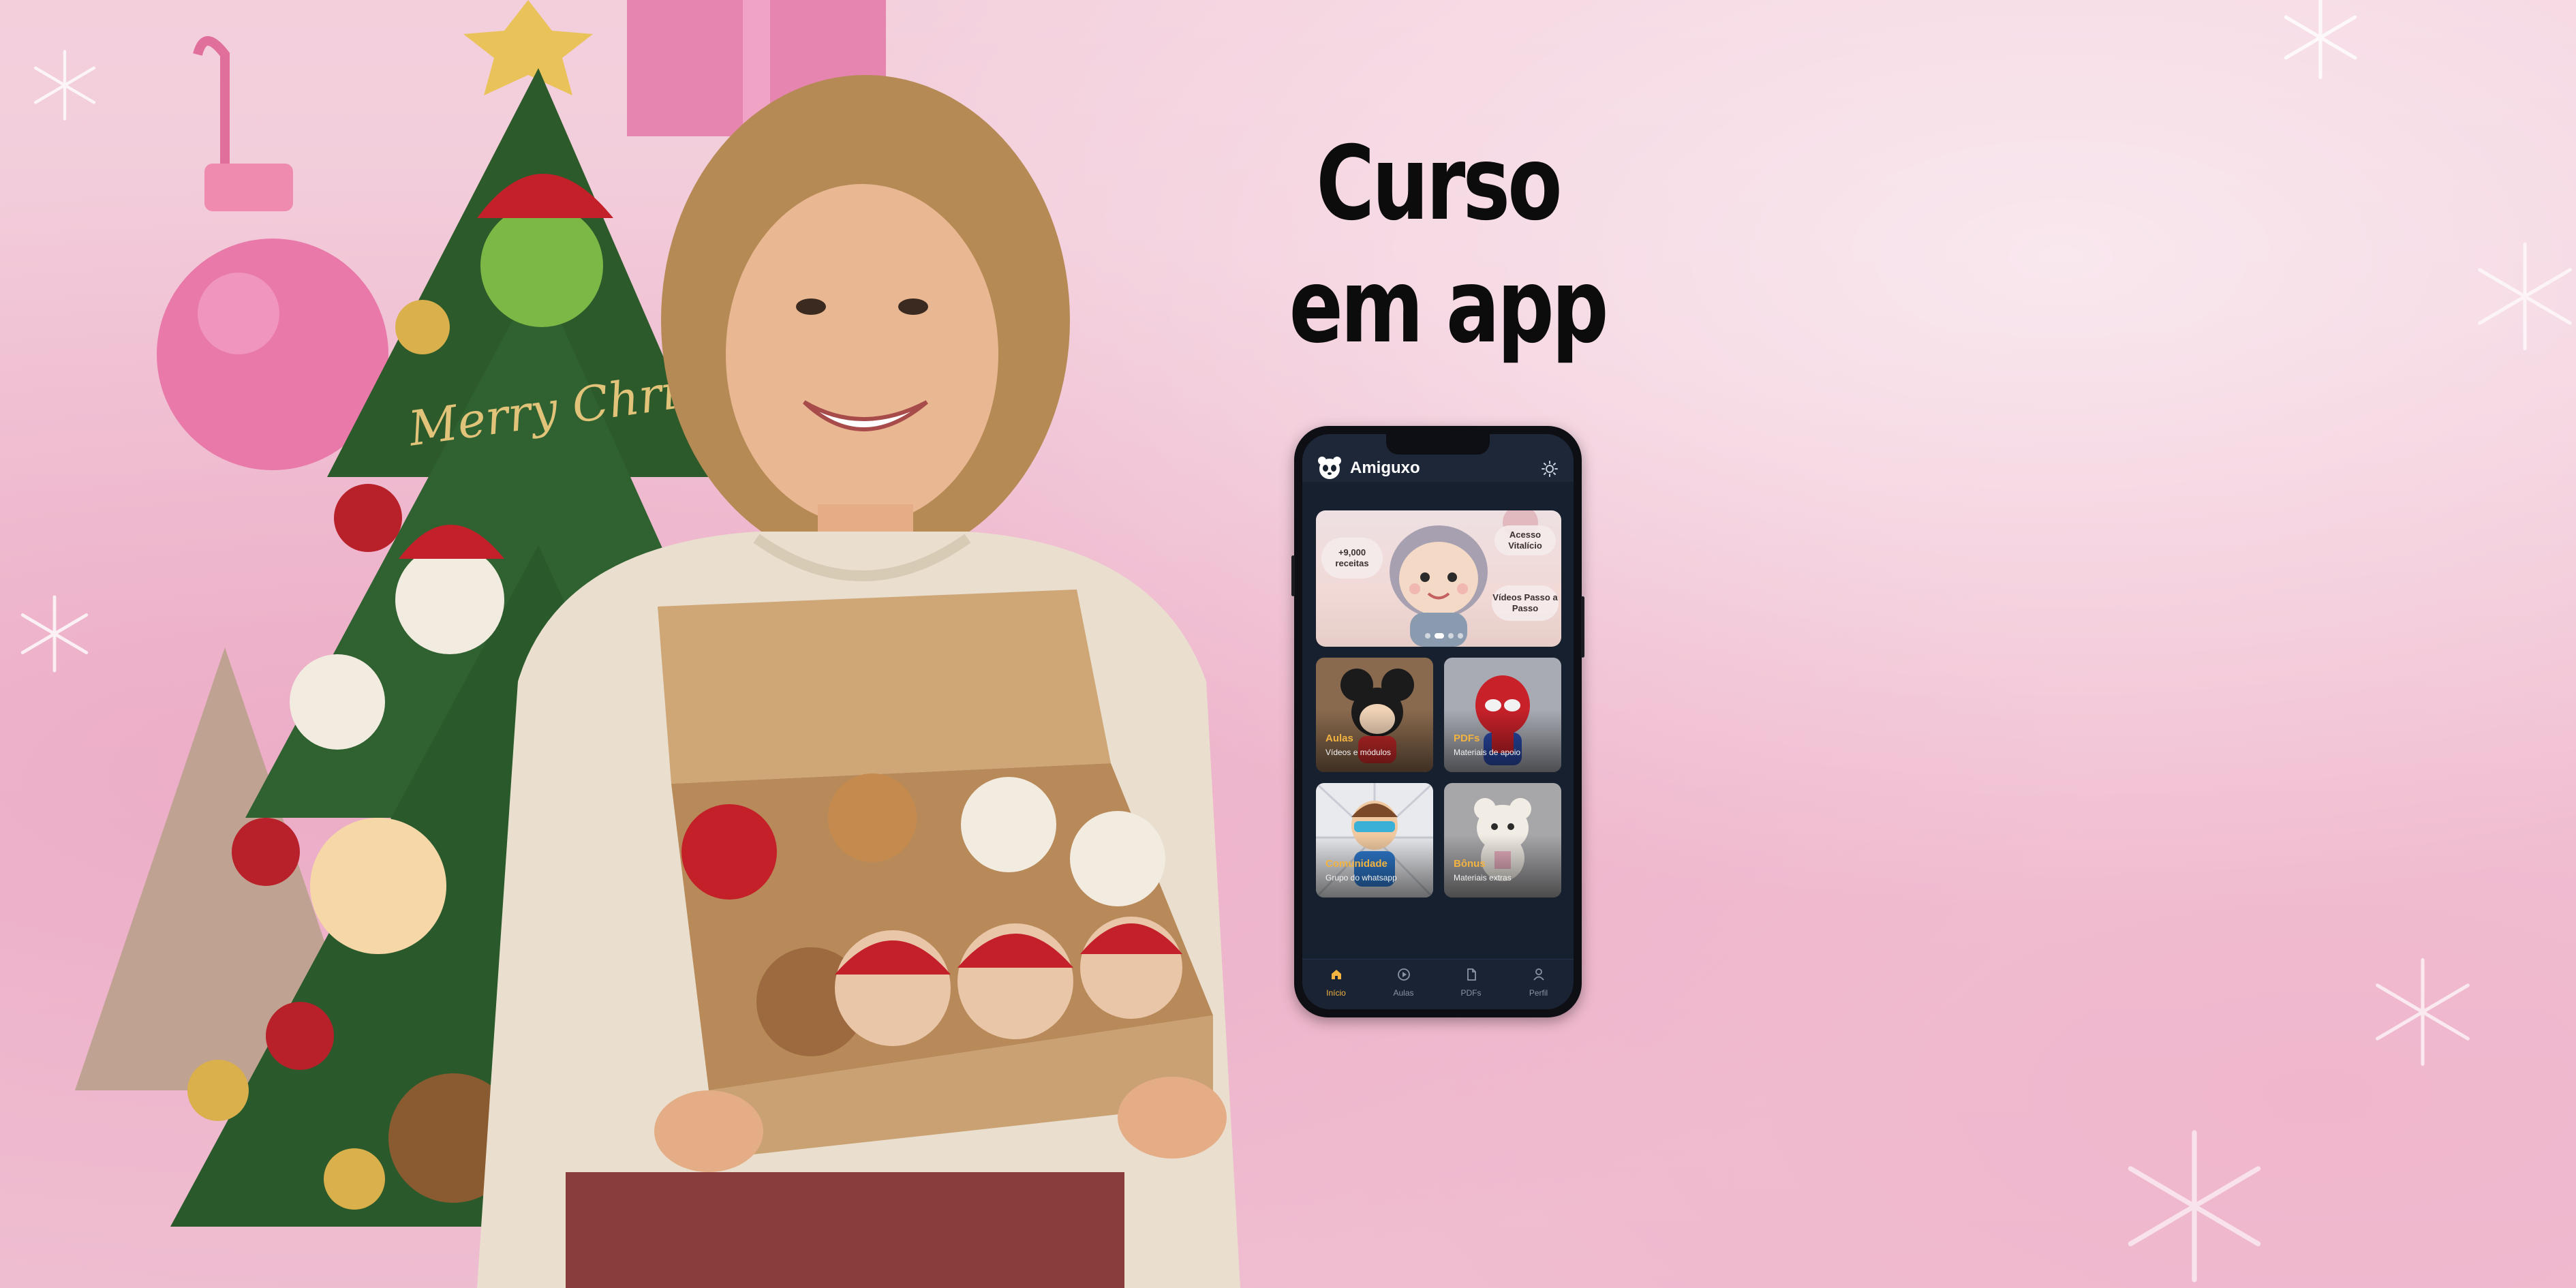  Describe the element at coordinates (1293, 575) in the screenshot. I see `volume-button` at that location.